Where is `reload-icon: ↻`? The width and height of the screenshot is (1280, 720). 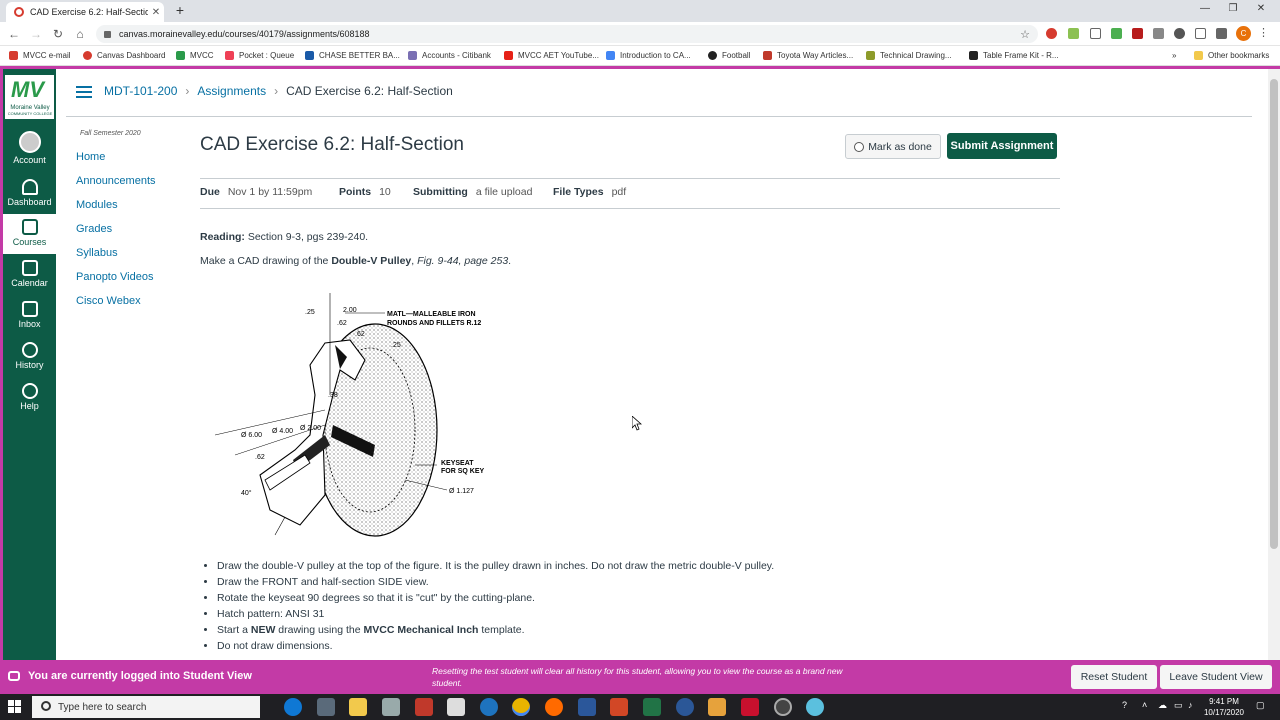
reload-icon: ↻ is located at coordinates (58, 34).